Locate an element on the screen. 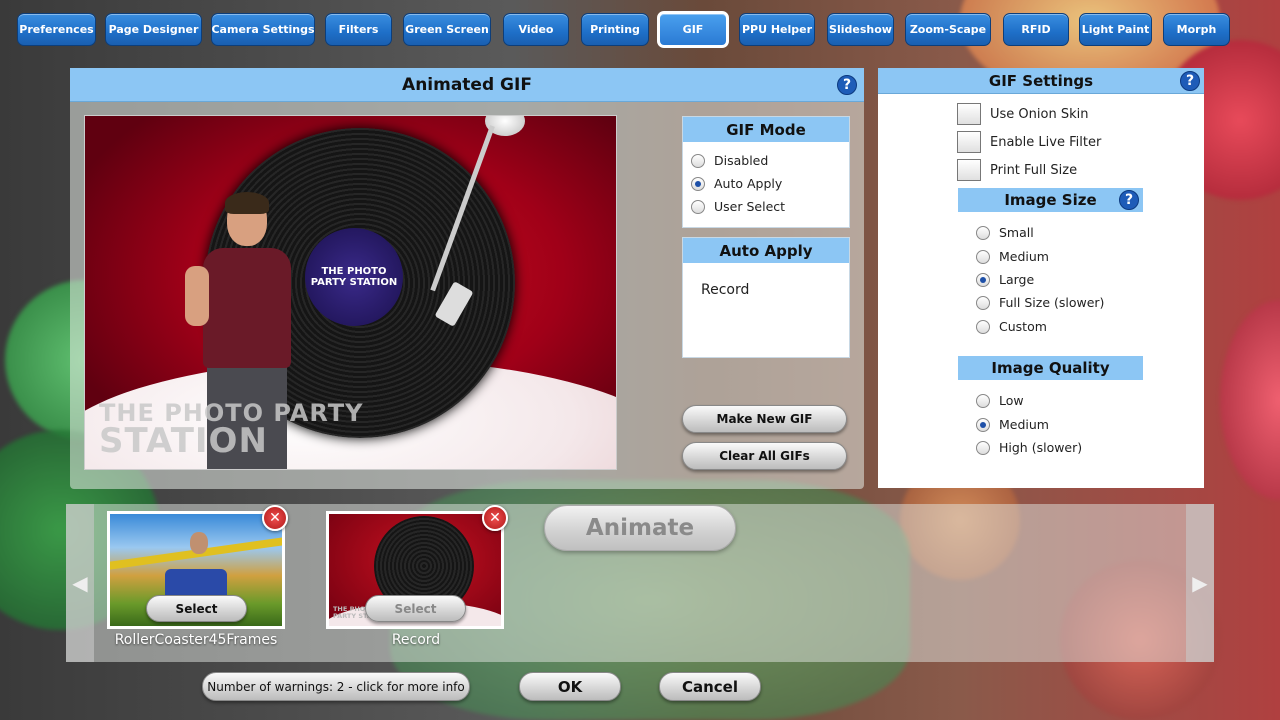 The width and height of the screenshot is (1280, 720). vinyl-label: THE PHOTO PARTY STATION is located at coordinates (354, 277).